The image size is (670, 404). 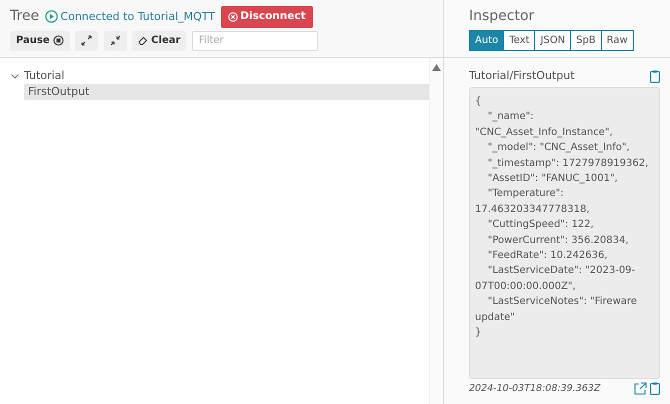 What do you see at coordinates (519, 40) in the screenshot?
I see `view-tab: Text` at bounding box center [519, 40].